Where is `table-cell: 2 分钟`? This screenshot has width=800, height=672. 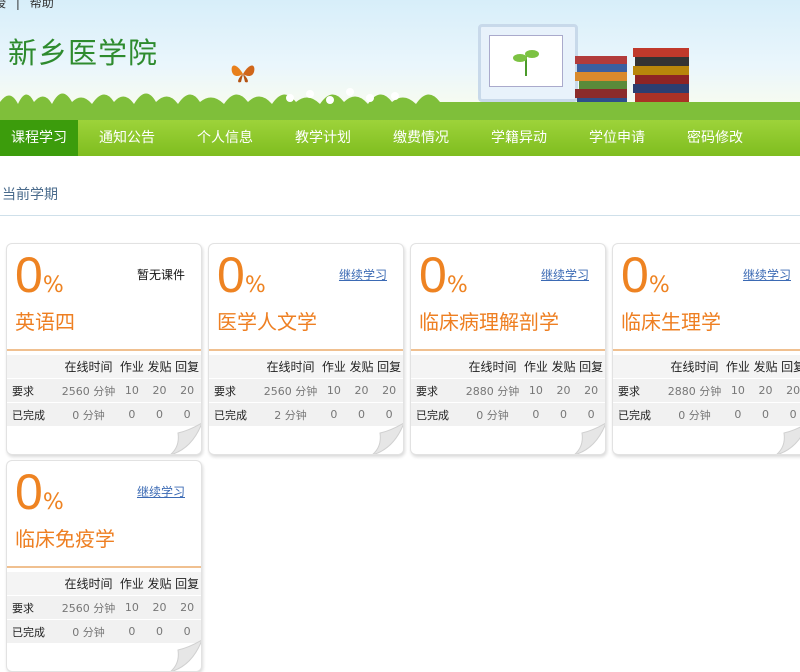 table-cell: 2 分钟 is located at coordinates (290, 414).